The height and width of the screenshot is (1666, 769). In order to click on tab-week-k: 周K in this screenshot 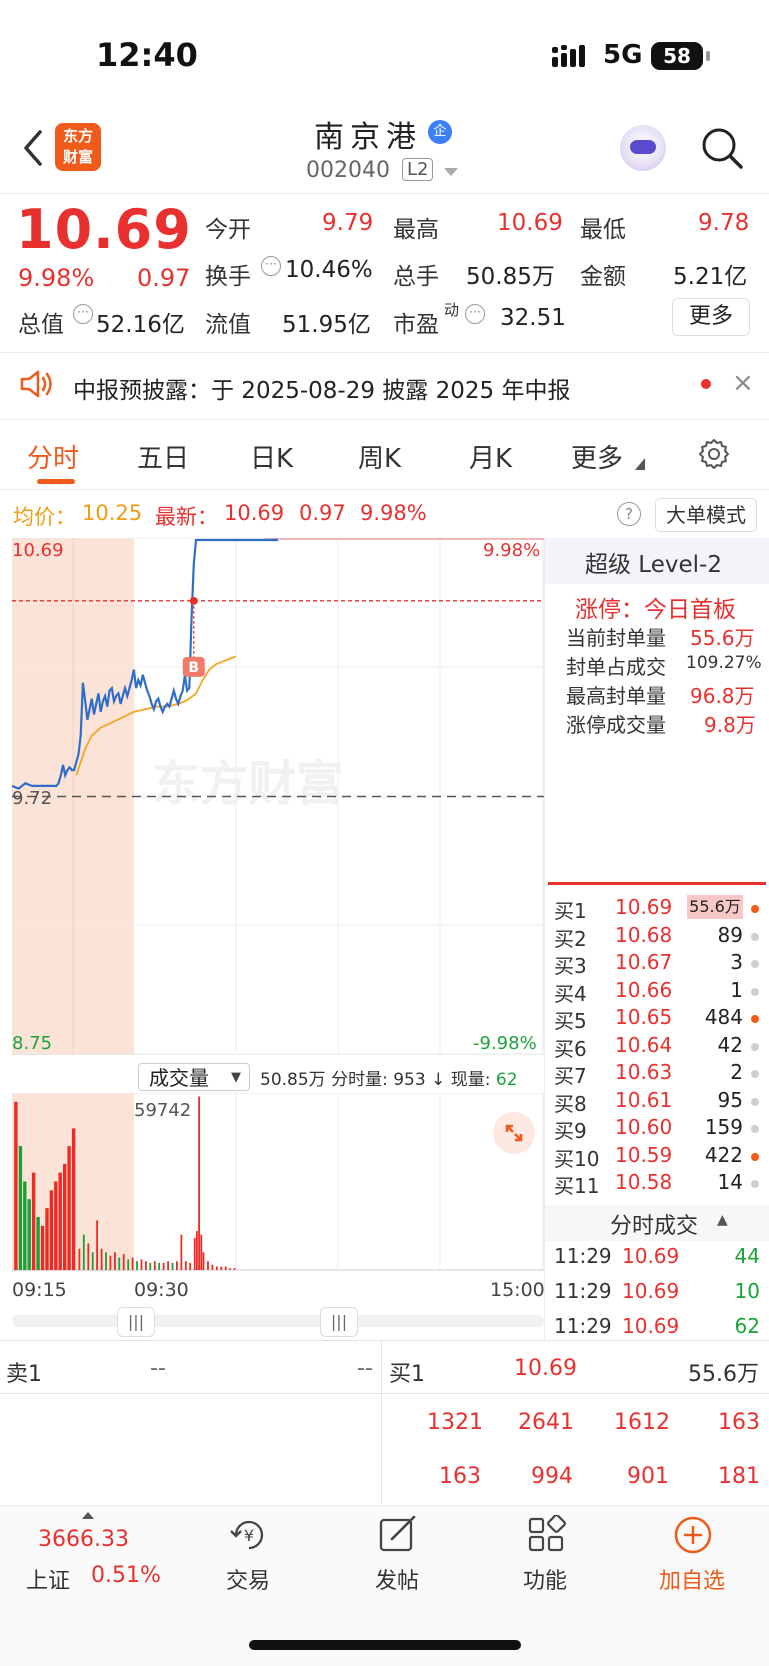, I will do `click(379, 456)`.